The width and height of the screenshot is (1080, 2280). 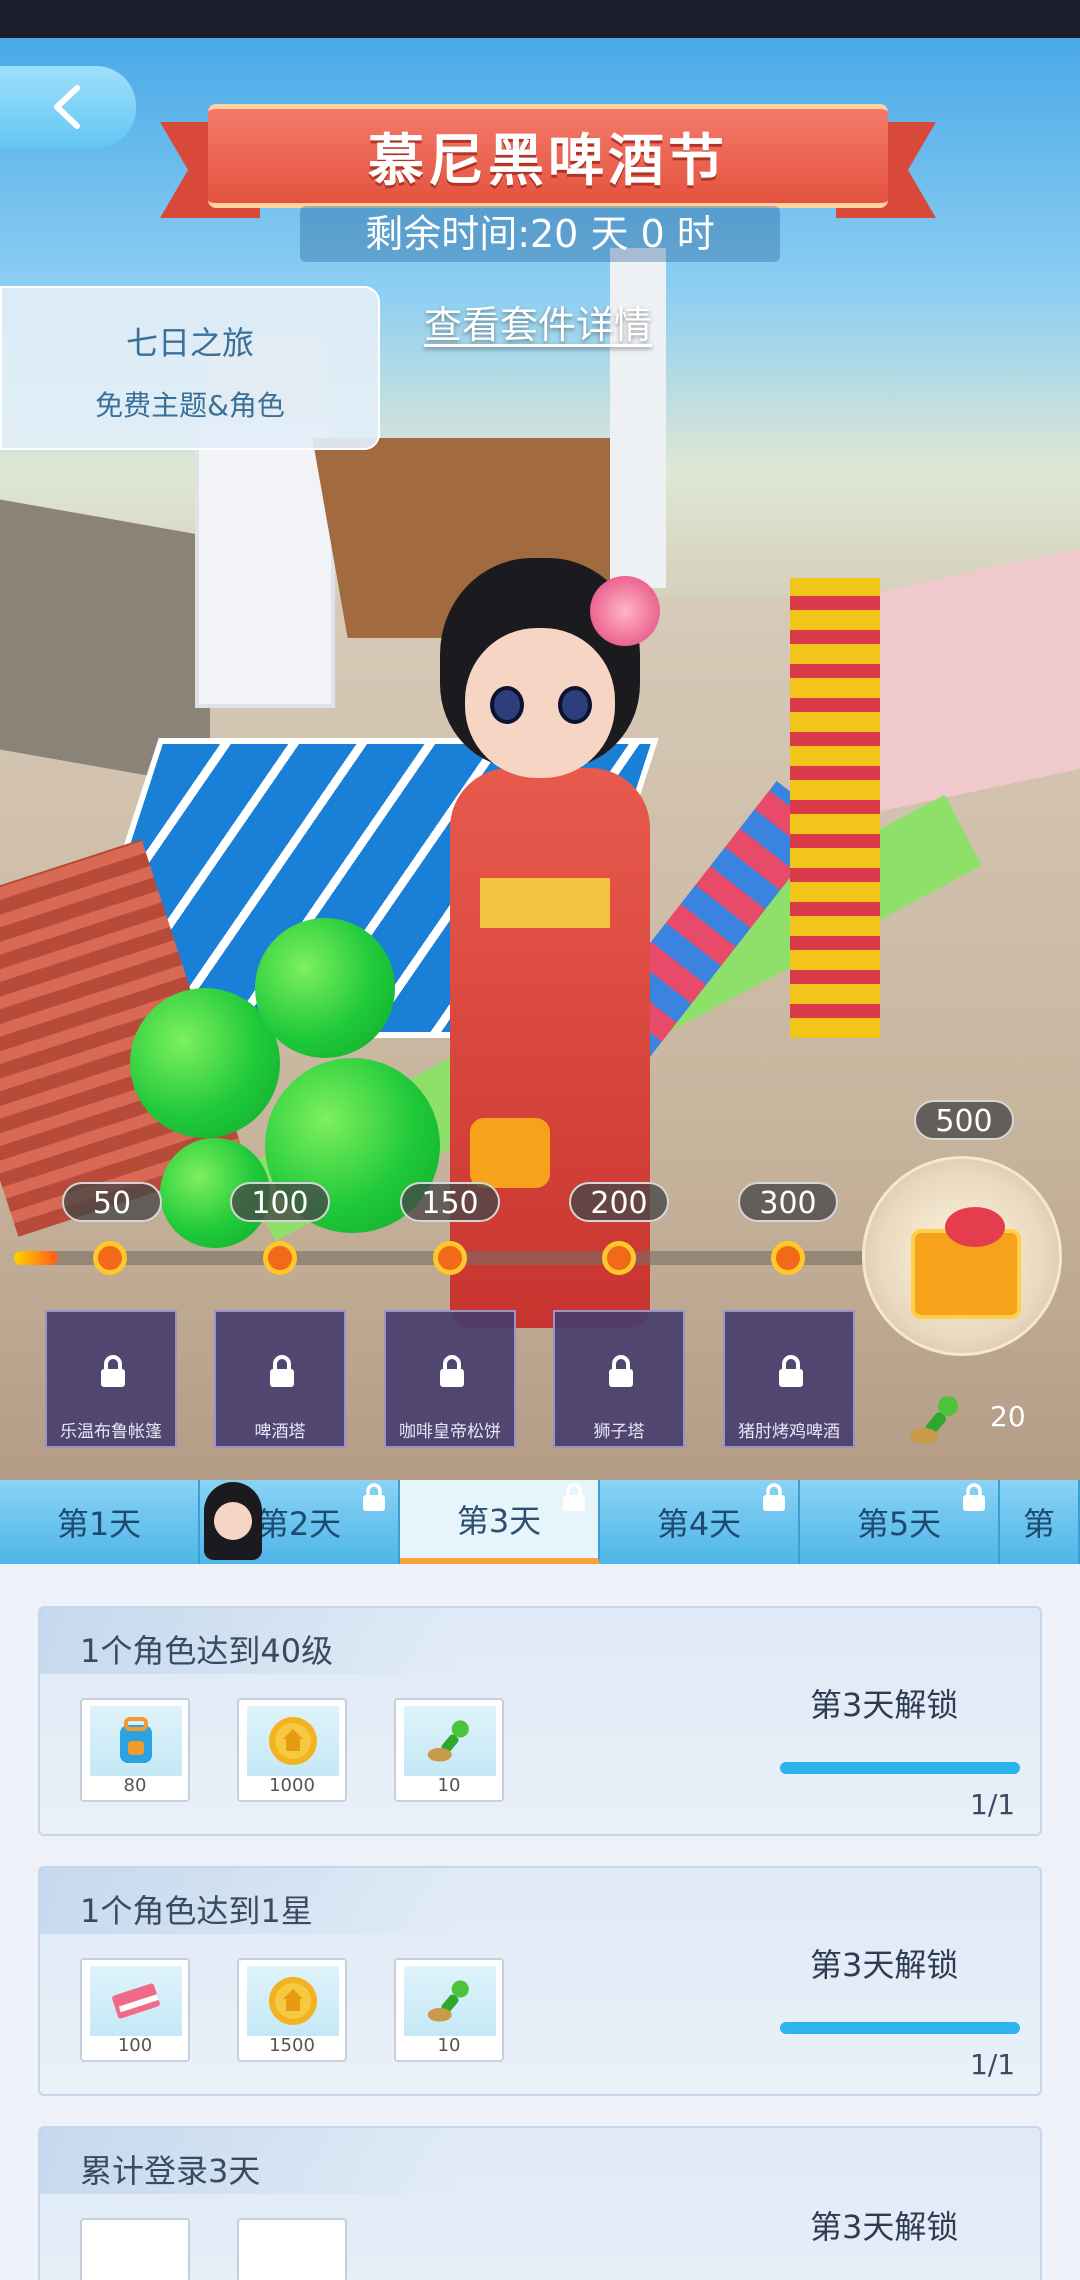 What do you see at coordinates (292, 1785) in the screenshot?
I see `reward-qty: 1000` at bounding box center [292, 1785].